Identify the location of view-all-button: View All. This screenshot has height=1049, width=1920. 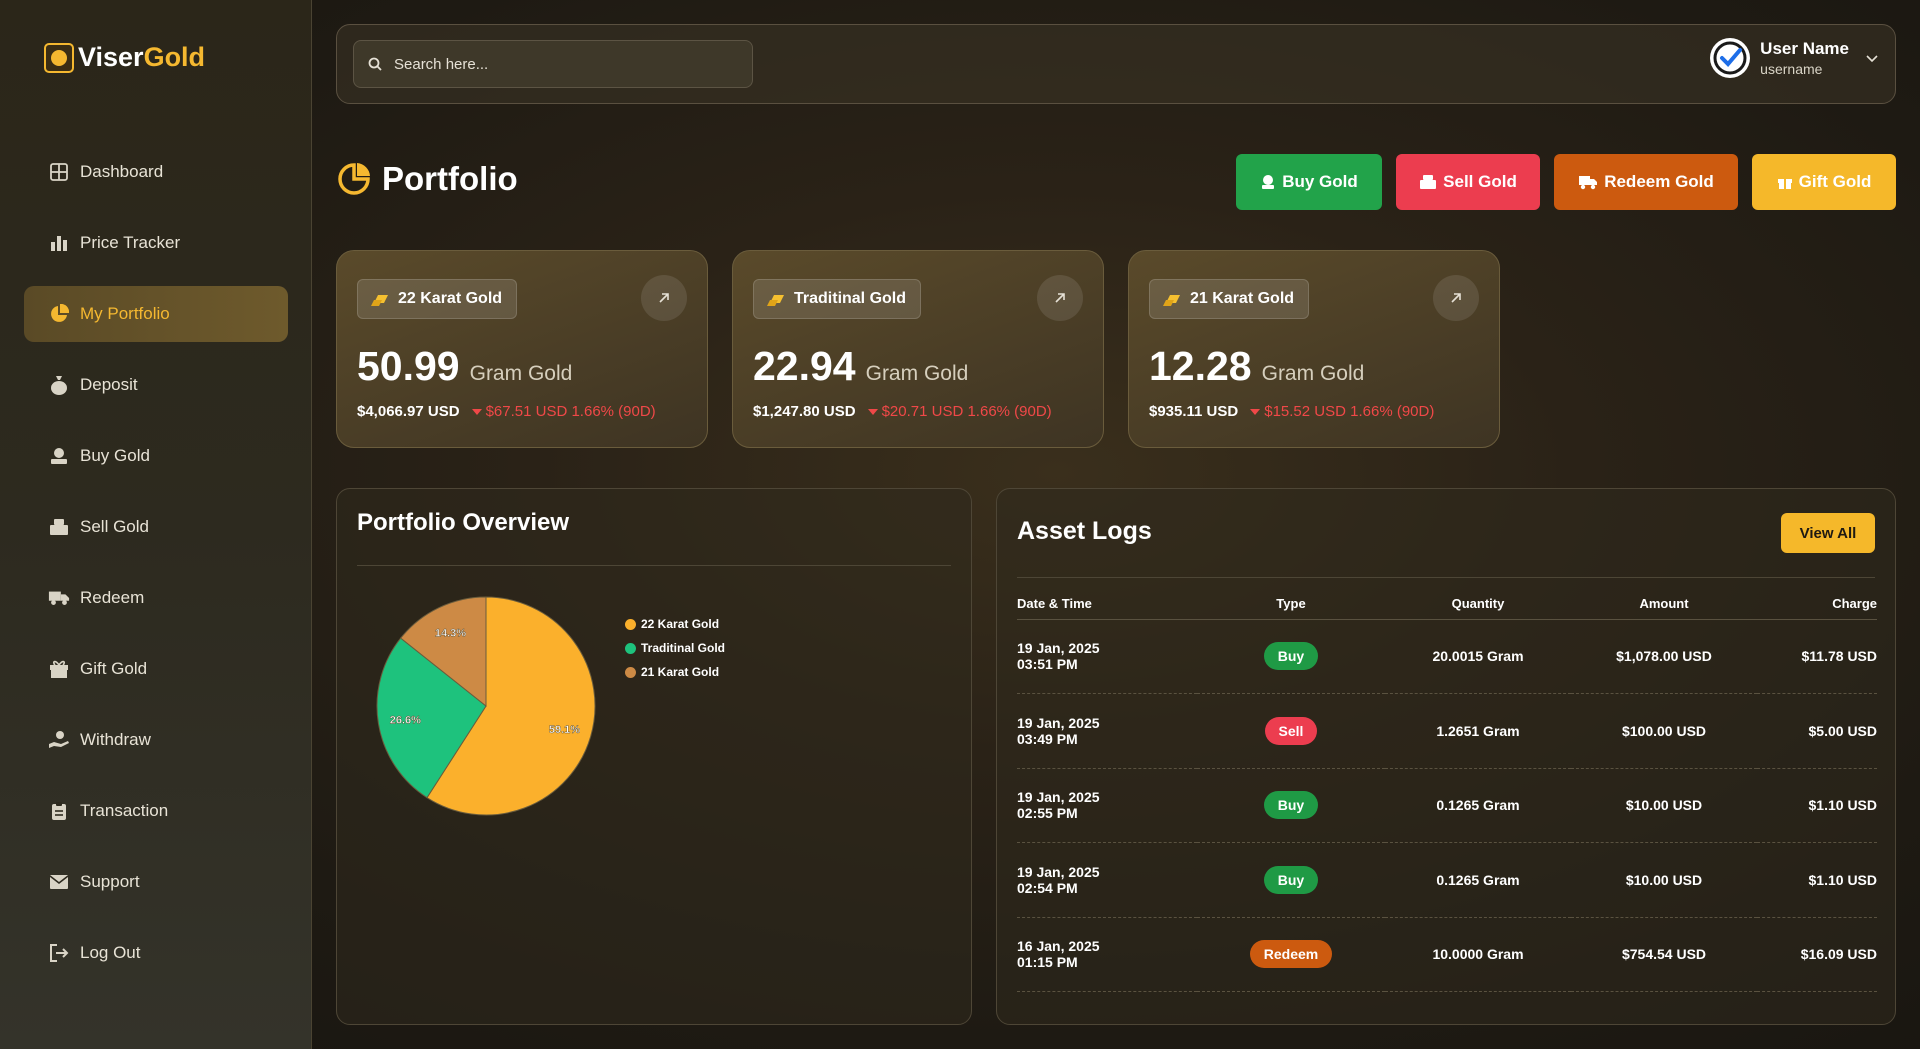
(1828, 533).